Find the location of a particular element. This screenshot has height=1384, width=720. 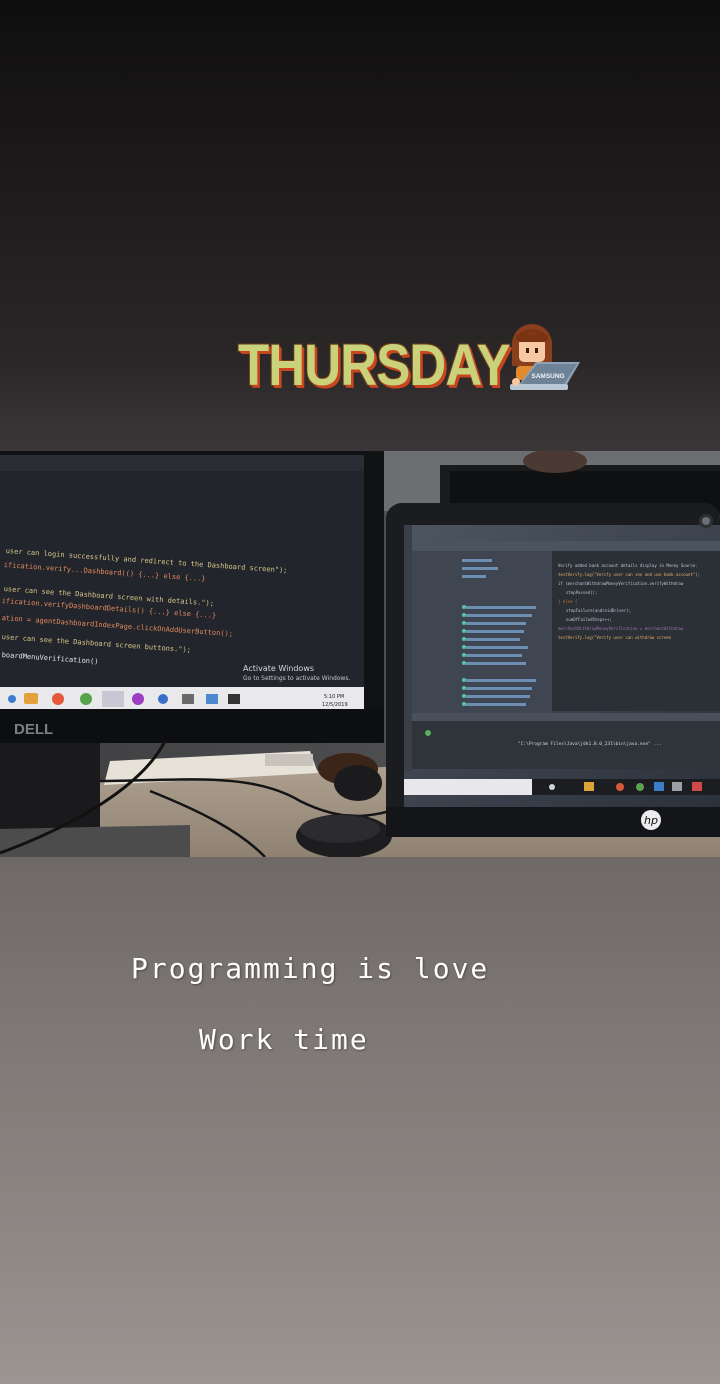

svg-text: Activate Windows is located at coordinates (278, 668).